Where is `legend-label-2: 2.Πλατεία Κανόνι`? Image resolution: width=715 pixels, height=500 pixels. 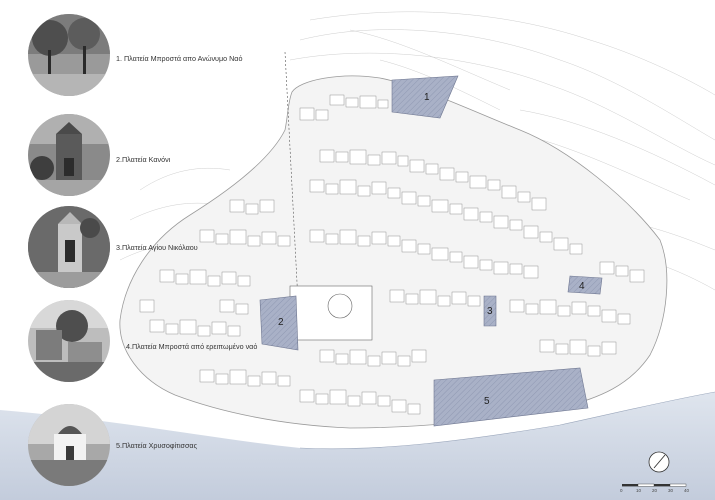
legend-label-2: 2.Πλατεία Κανόνι is located at coordinates (143, 159).